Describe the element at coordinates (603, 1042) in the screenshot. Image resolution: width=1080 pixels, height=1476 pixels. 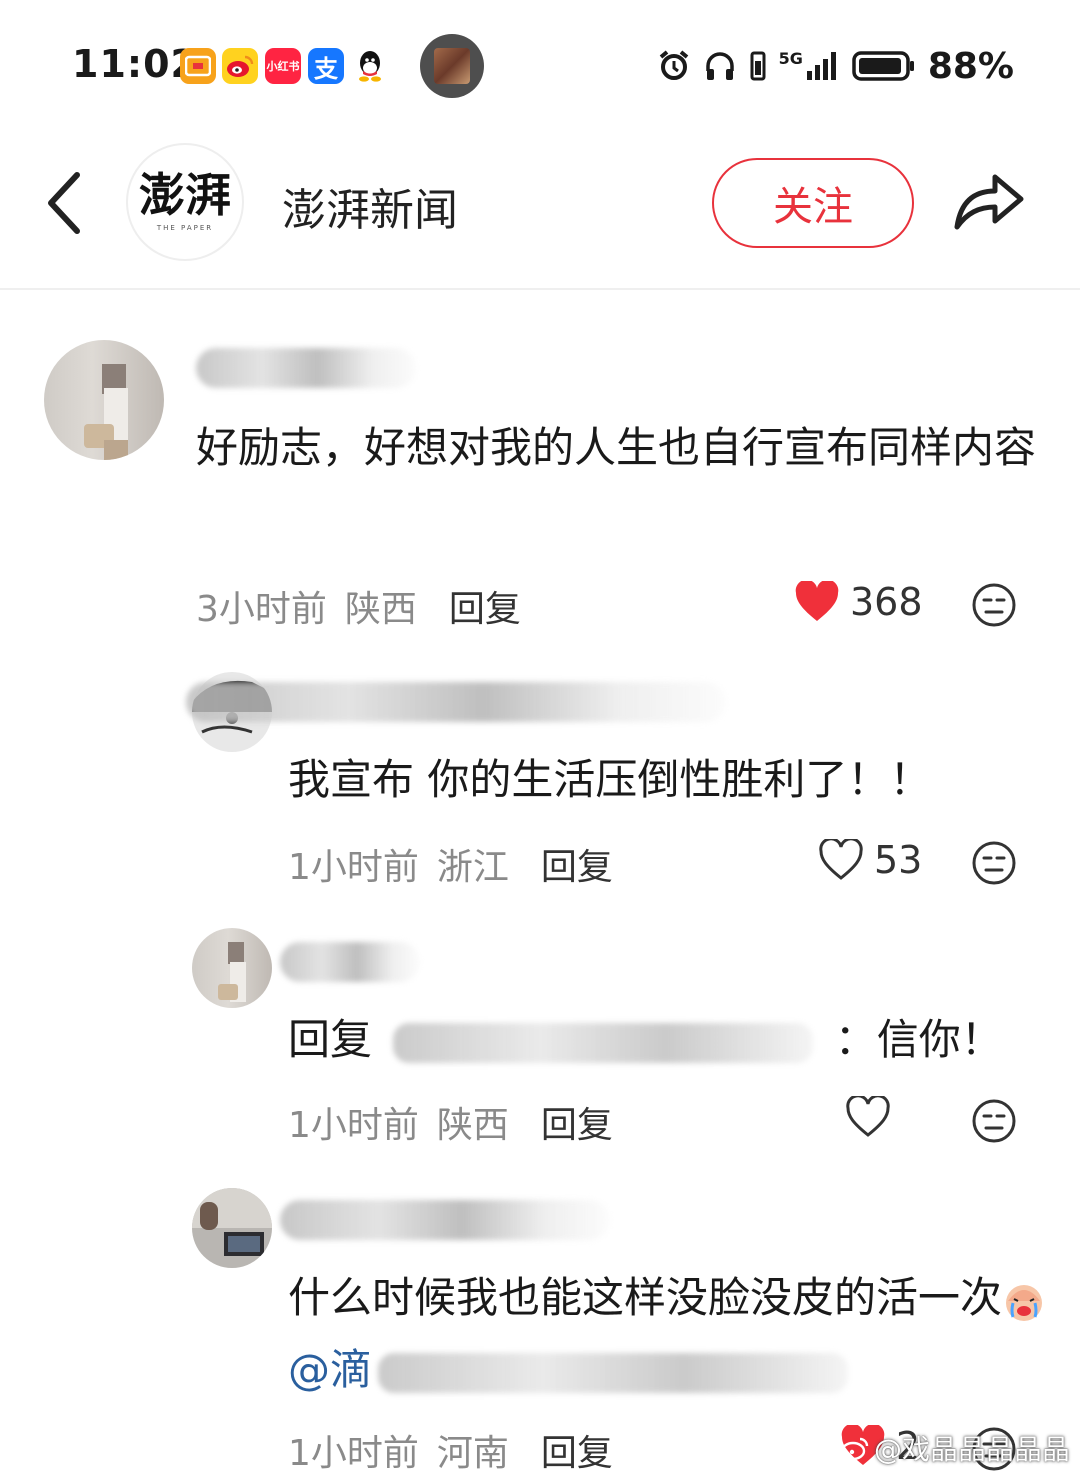
I see `mentioned-user-redacted` at that location.